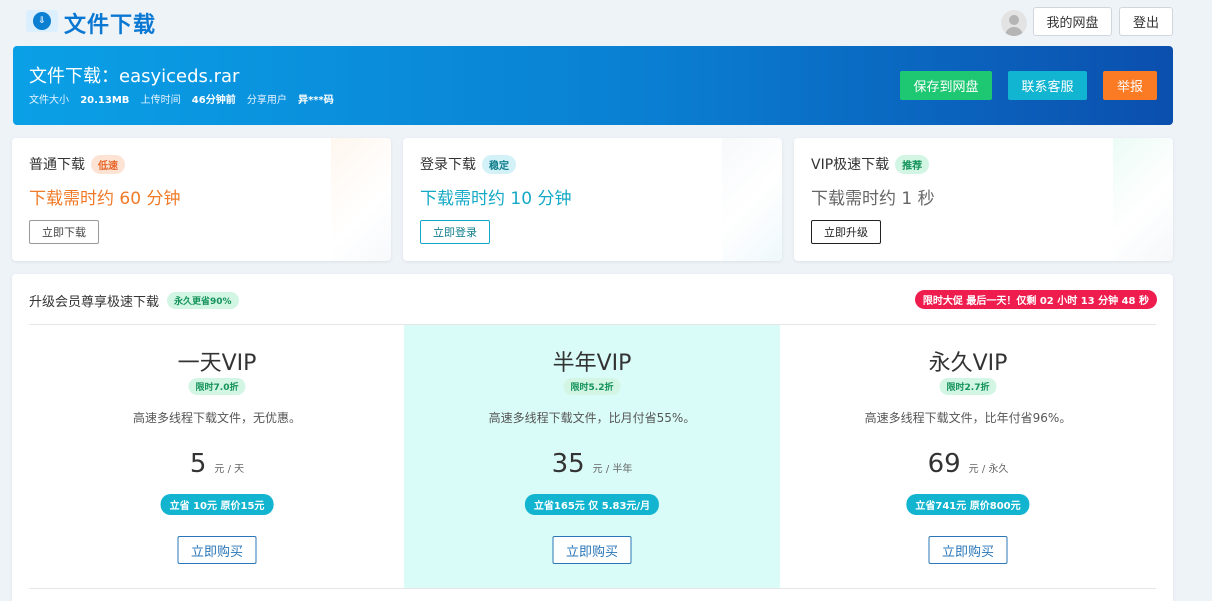  I want to click on savings-badge: 立省165元 仅 5.83元/月, so click(592, 504).